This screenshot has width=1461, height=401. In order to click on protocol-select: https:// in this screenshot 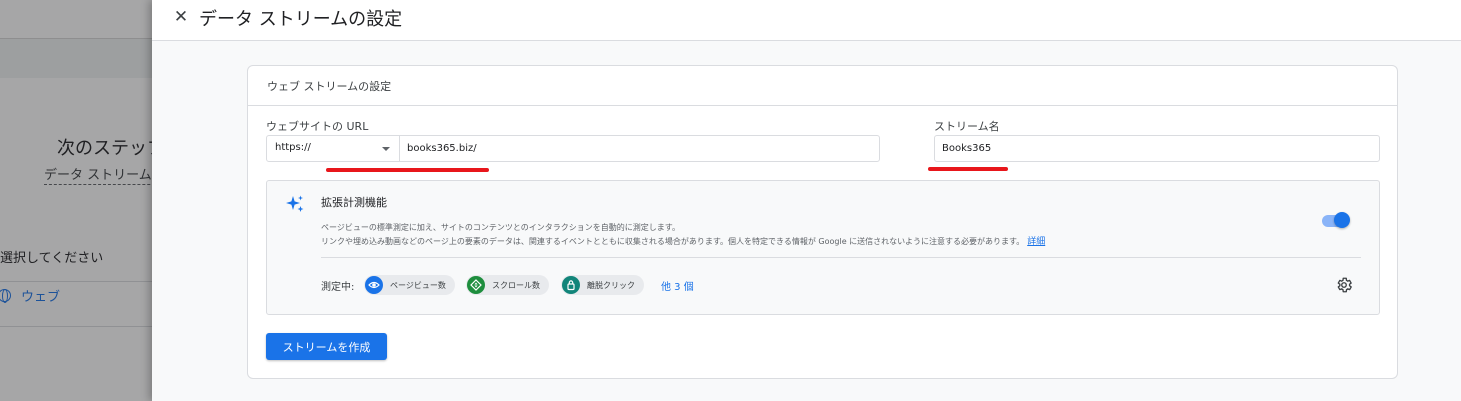, I will do `click(333, 148)`.